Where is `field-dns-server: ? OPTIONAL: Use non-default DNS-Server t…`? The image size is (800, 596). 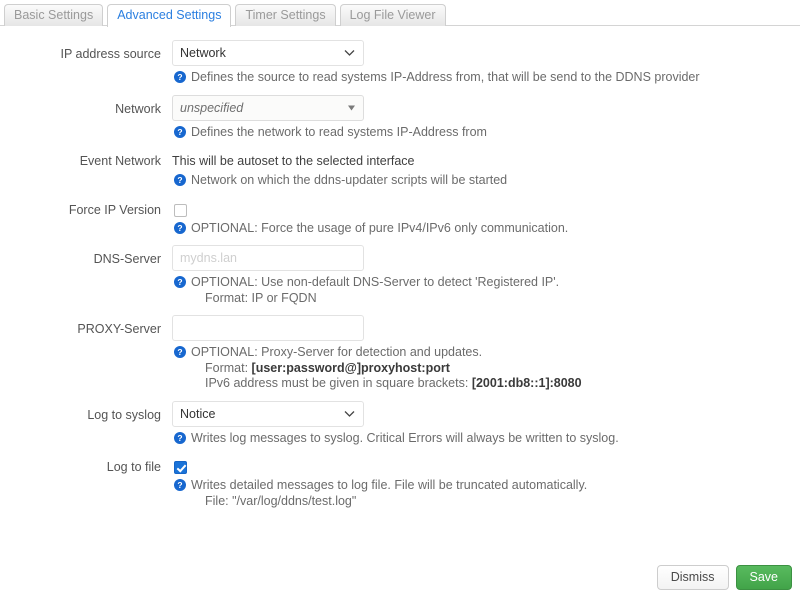 field-dns-server: ? OPTIONAL: Use non-default DNS-Server t… is located at coordinates (486, 275).